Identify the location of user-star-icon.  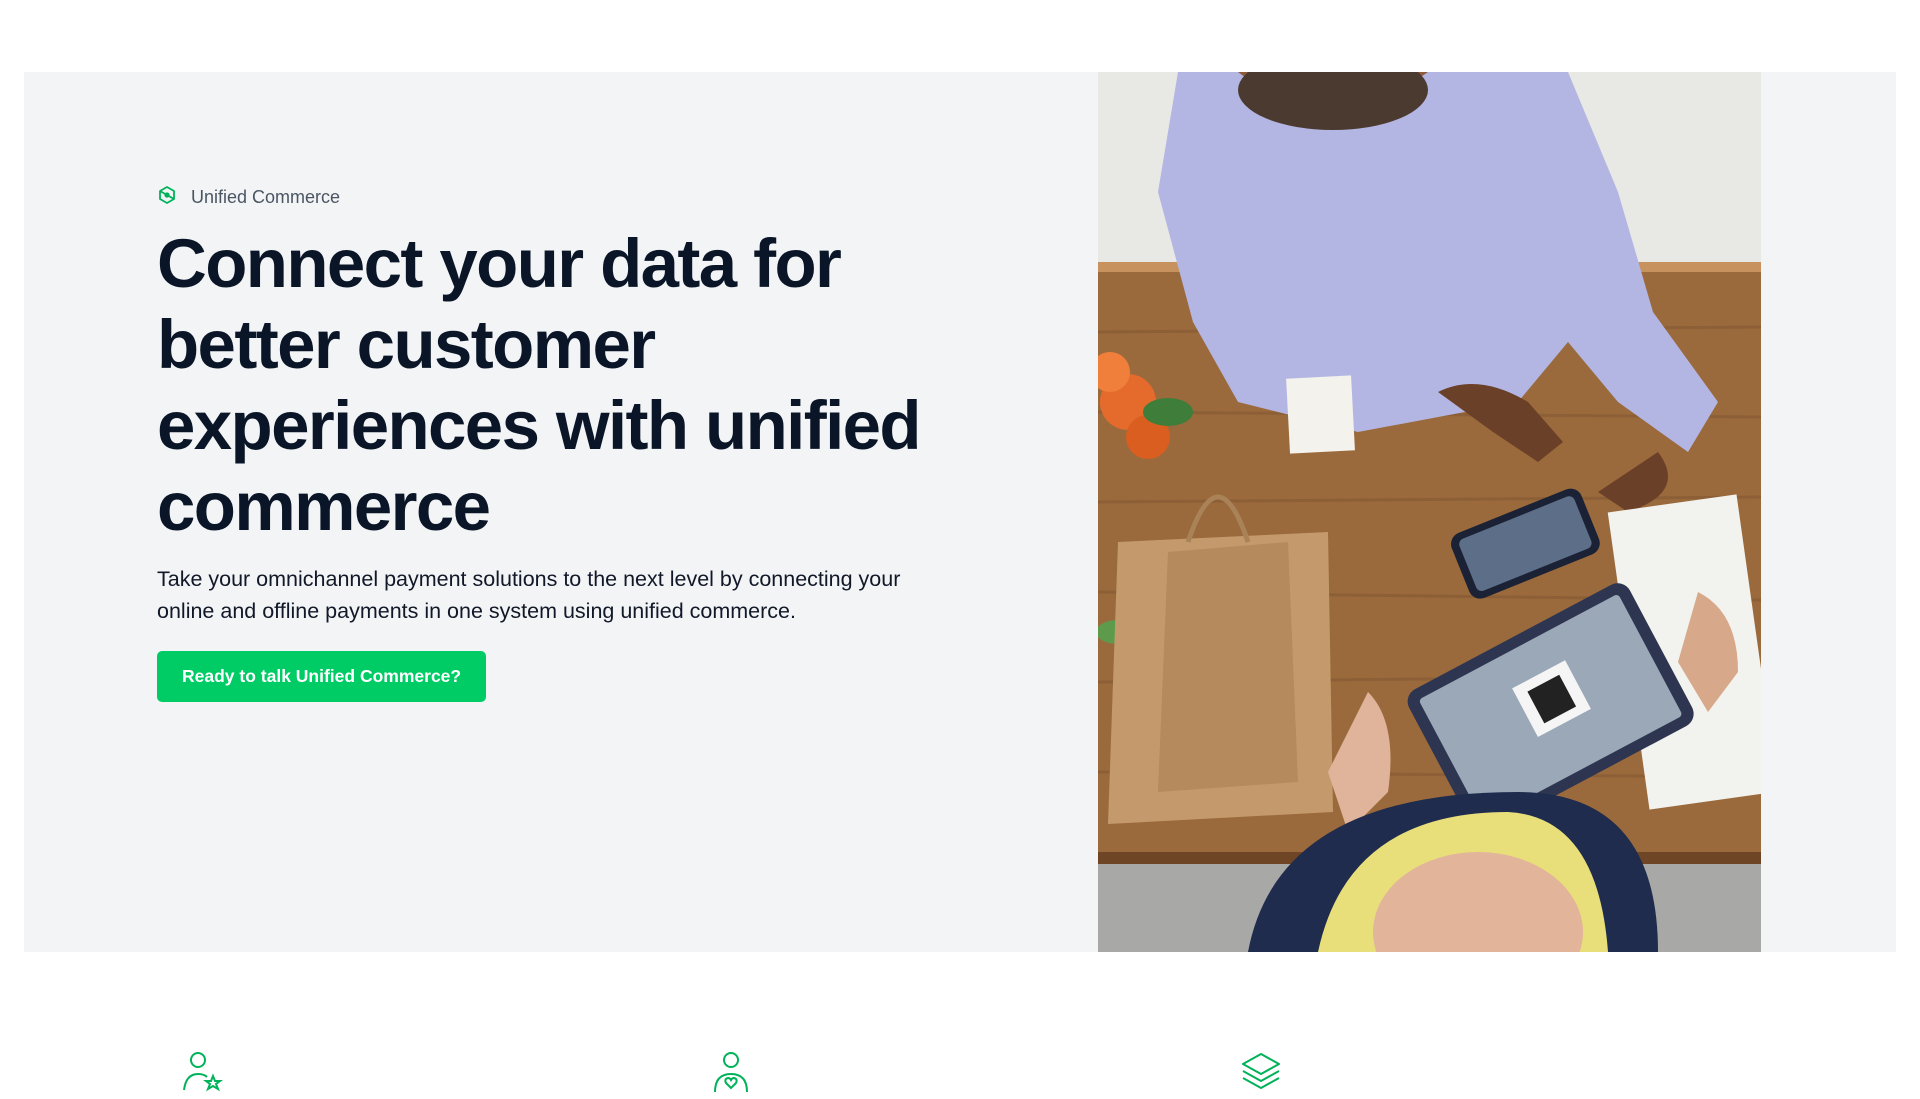
(202, 1072).